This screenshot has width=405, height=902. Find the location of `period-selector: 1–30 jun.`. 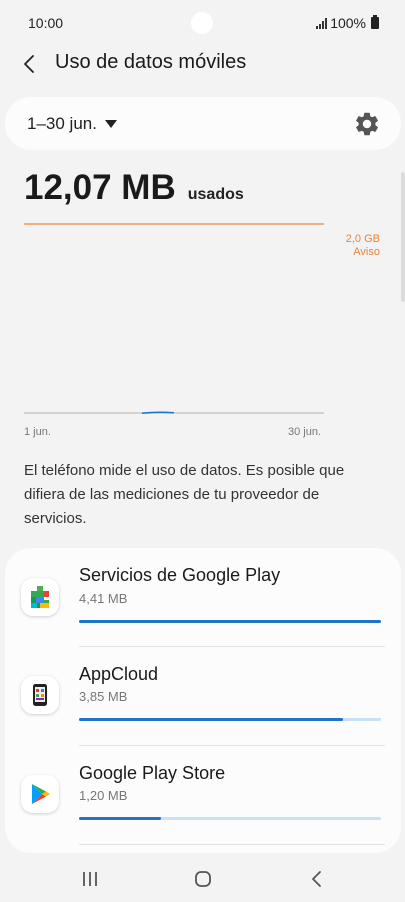

period-selector: 1–30 jun. is located at coordinates (72, 124).